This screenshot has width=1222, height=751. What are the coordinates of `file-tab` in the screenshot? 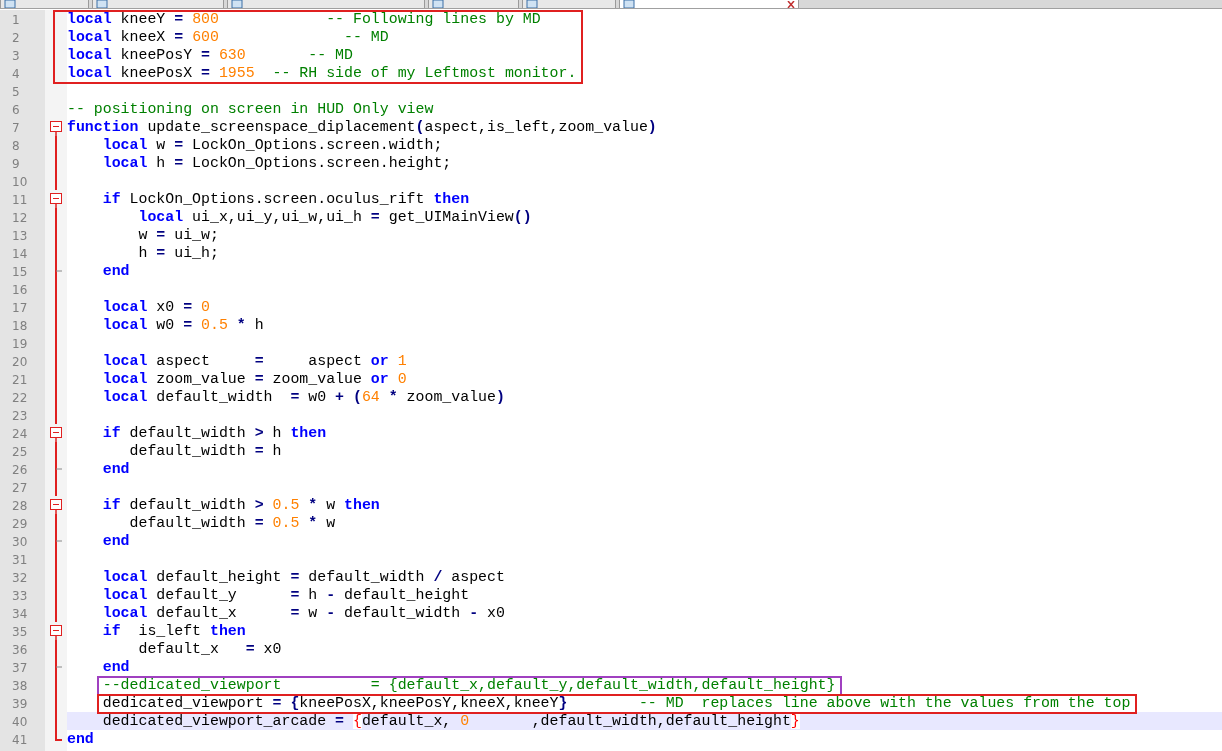 It's located at (709, 4).